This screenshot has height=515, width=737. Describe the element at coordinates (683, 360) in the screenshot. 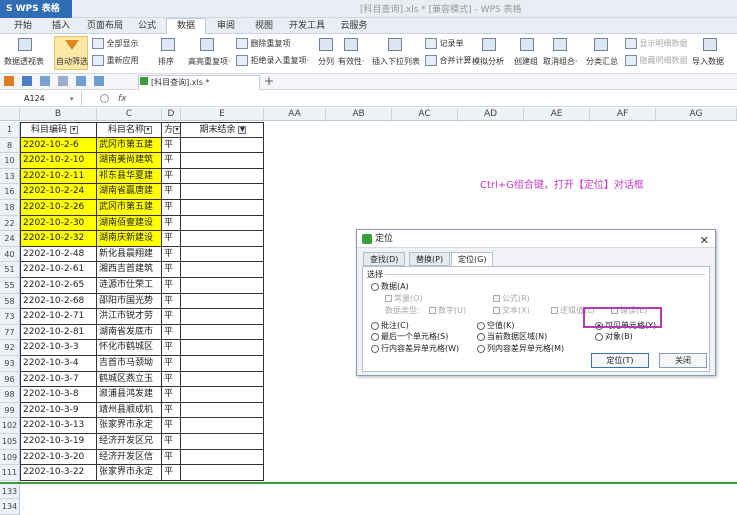

I see `close-button: 关闭` at that location.